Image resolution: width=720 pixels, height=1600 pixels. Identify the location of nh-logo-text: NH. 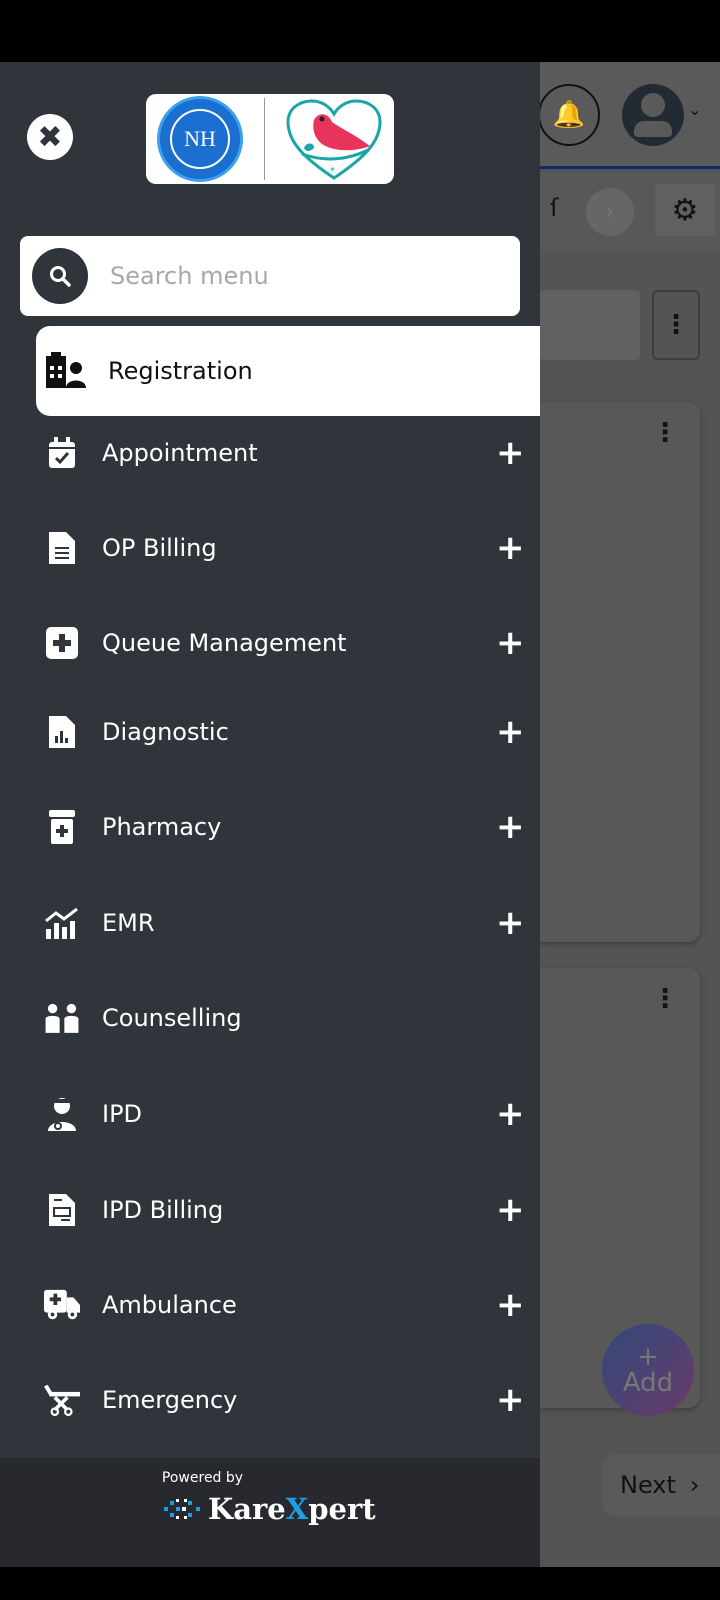
(200, 139).